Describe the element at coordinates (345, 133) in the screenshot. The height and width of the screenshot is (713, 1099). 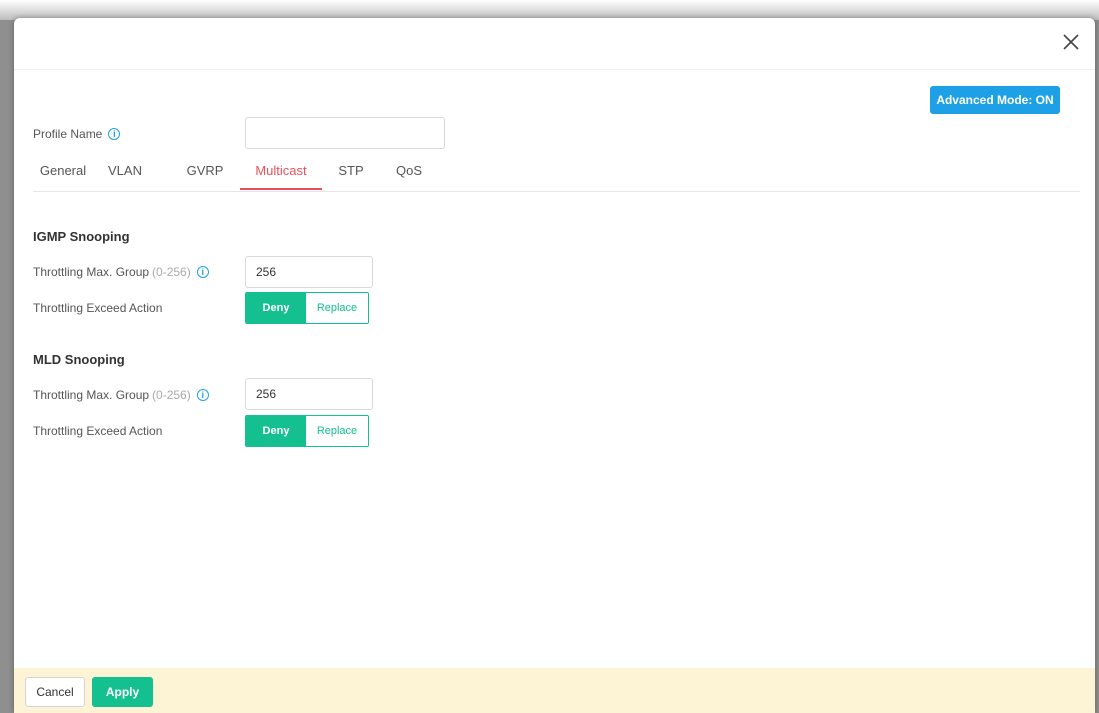
I see `profile-name-input` at that location.